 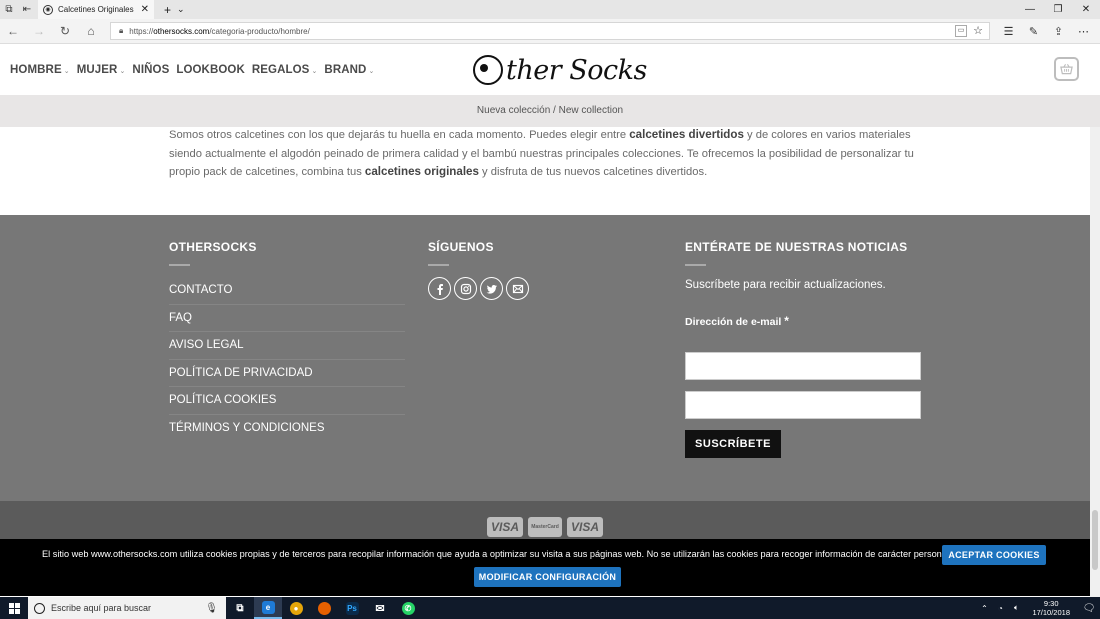 What do you see at coordinates (978, 30) in the screenshot?
I see `favorite-star-icon: ☆` at bounding box center [978, 30].